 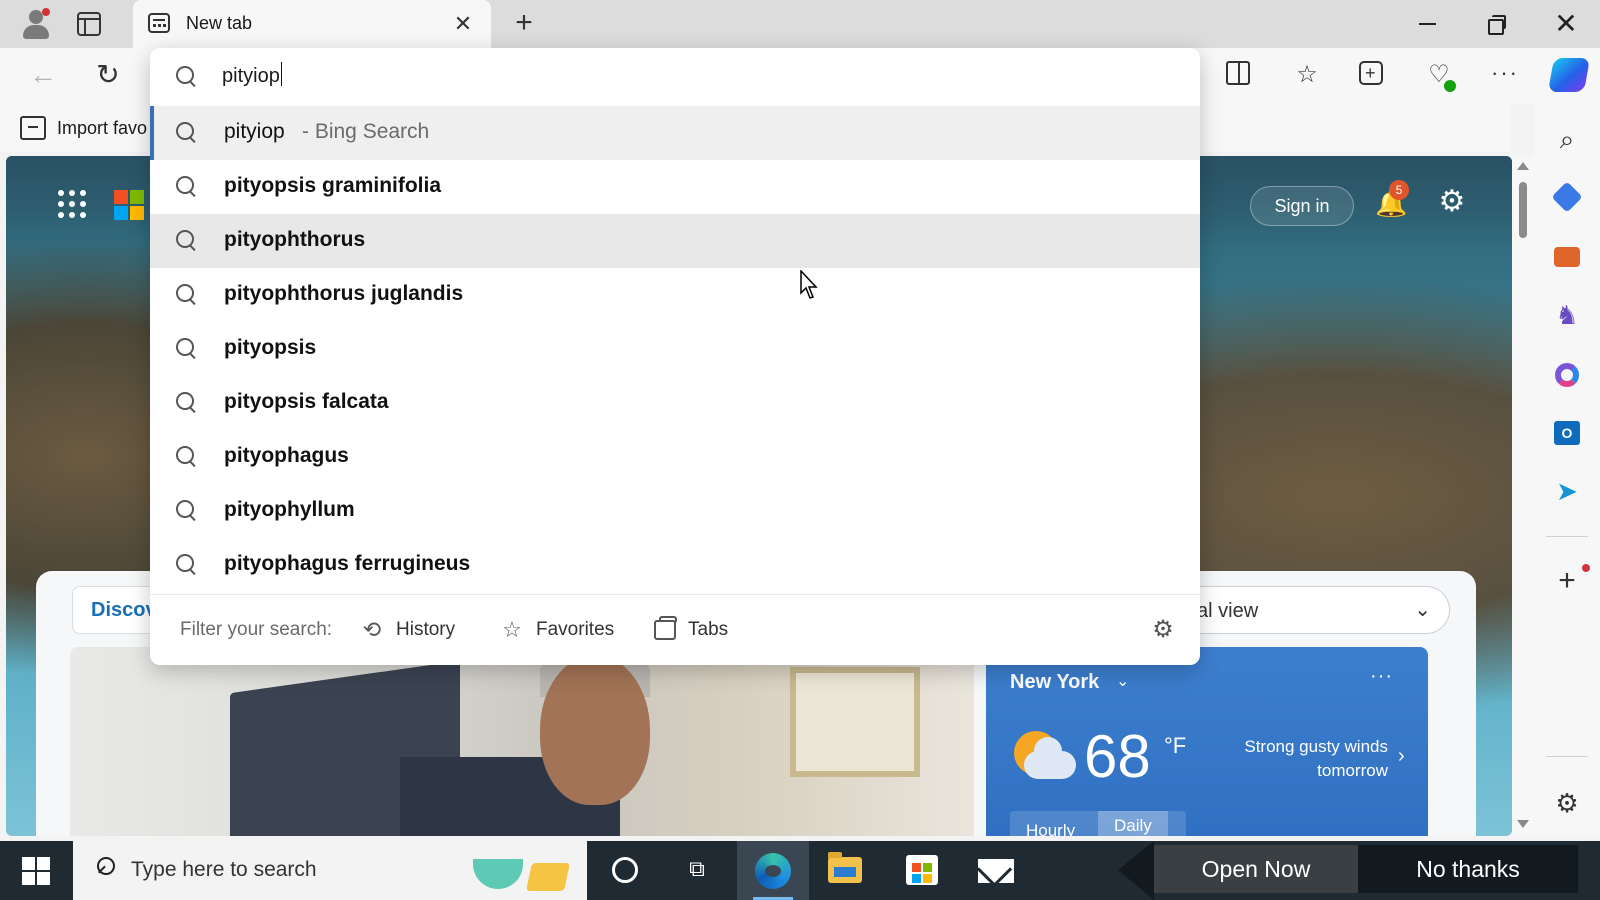 I want to click on reload-button: ↻, so click(x=108, y=75).